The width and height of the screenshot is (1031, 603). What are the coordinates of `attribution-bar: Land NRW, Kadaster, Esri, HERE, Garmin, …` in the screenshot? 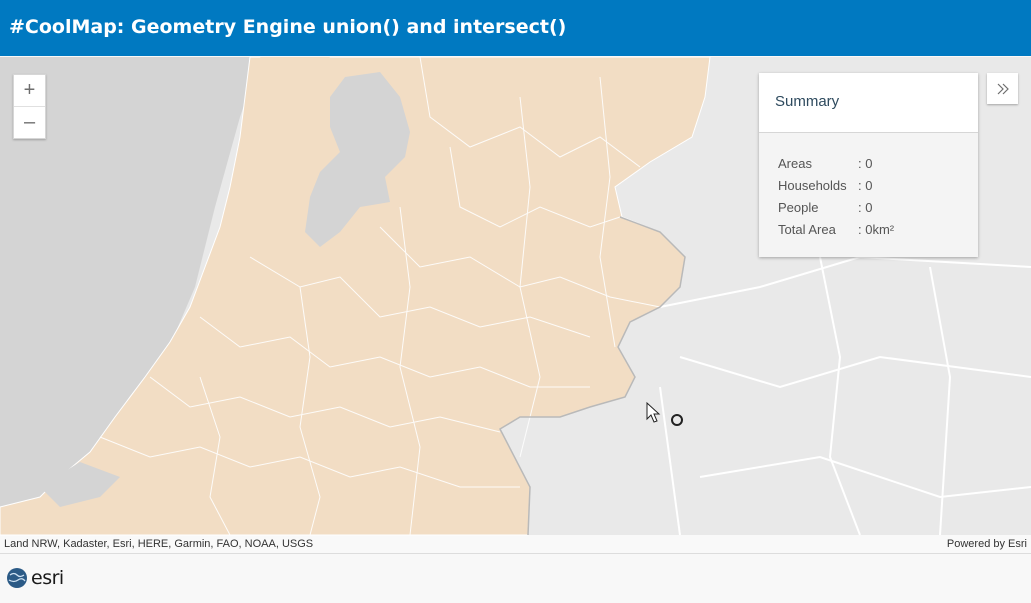 It's located at (515, 544).